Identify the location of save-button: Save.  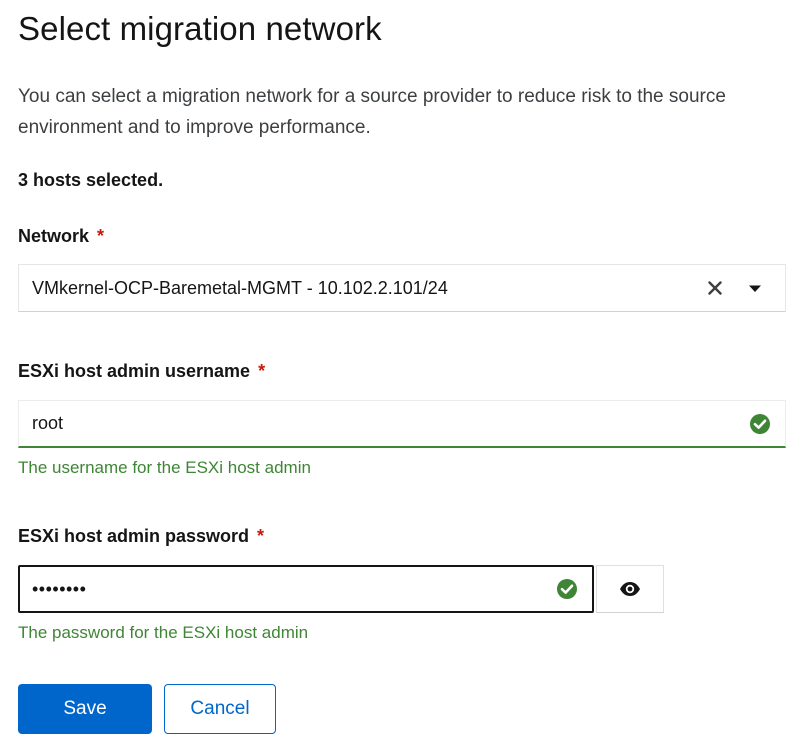
(85, 709).